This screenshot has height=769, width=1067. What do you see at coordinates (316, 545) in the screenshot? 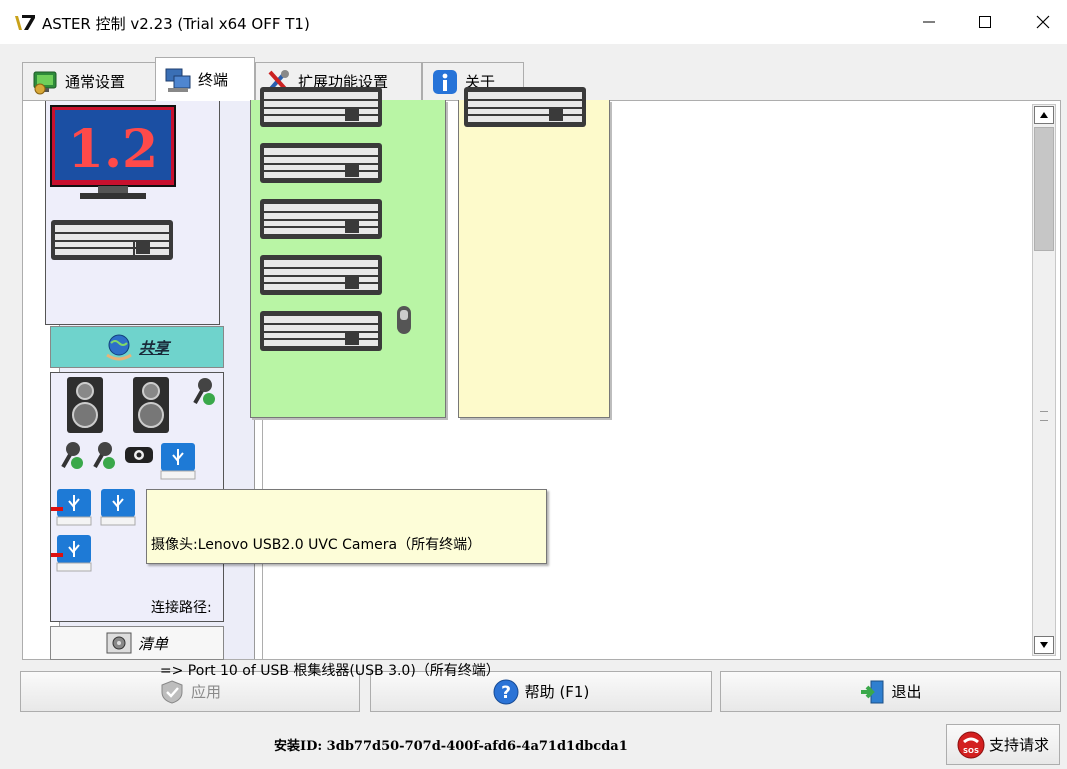
I see `tooltip-line: 摄像头:Lenovo USB2.0 UVC Camera（所有终端）` at bounding box center [316, 545].